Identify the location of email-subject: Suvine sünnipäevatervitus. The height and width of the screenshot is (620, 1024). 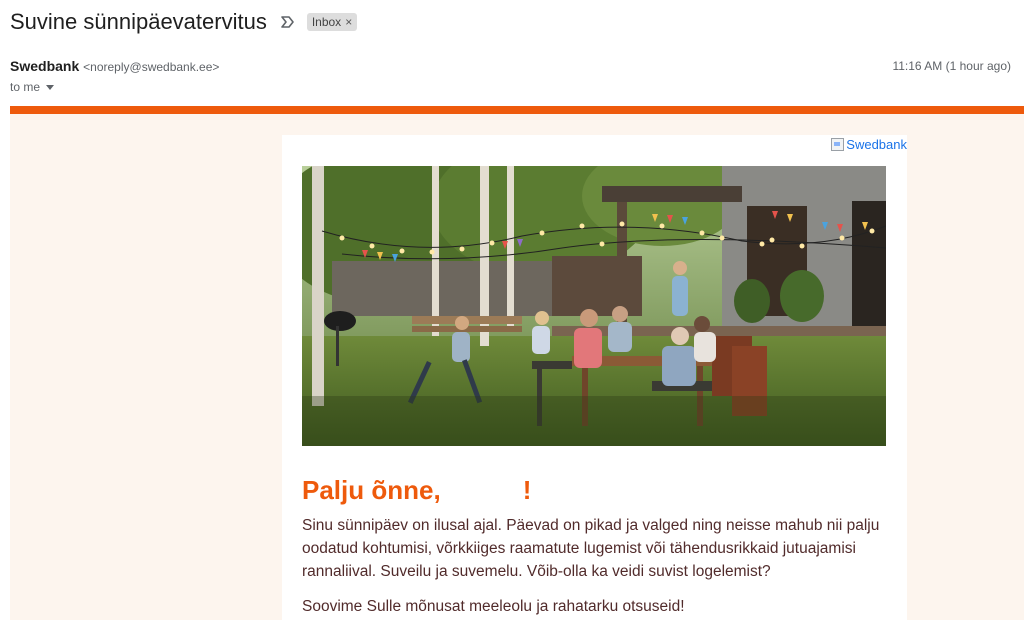
(138, 21).